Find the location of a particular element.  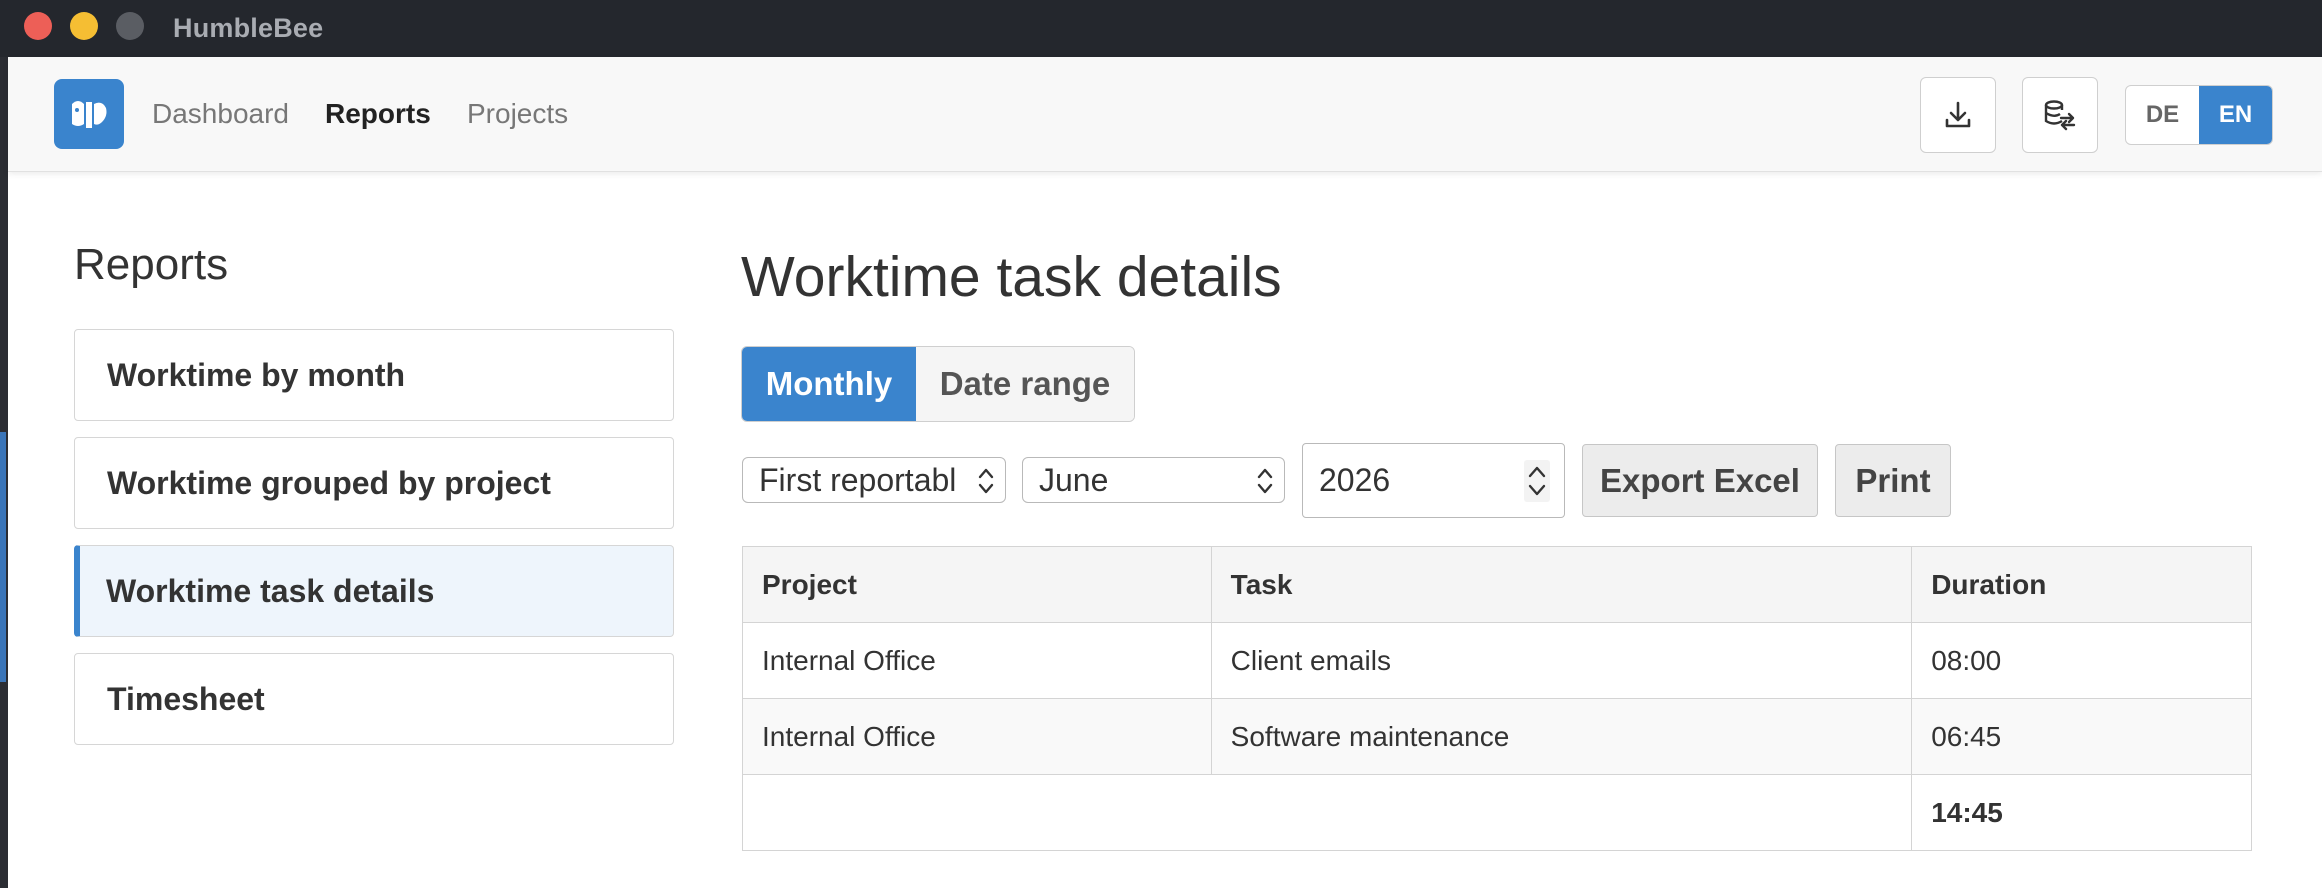

column-header-duration: Duration is located at coordinates (2081, 584).